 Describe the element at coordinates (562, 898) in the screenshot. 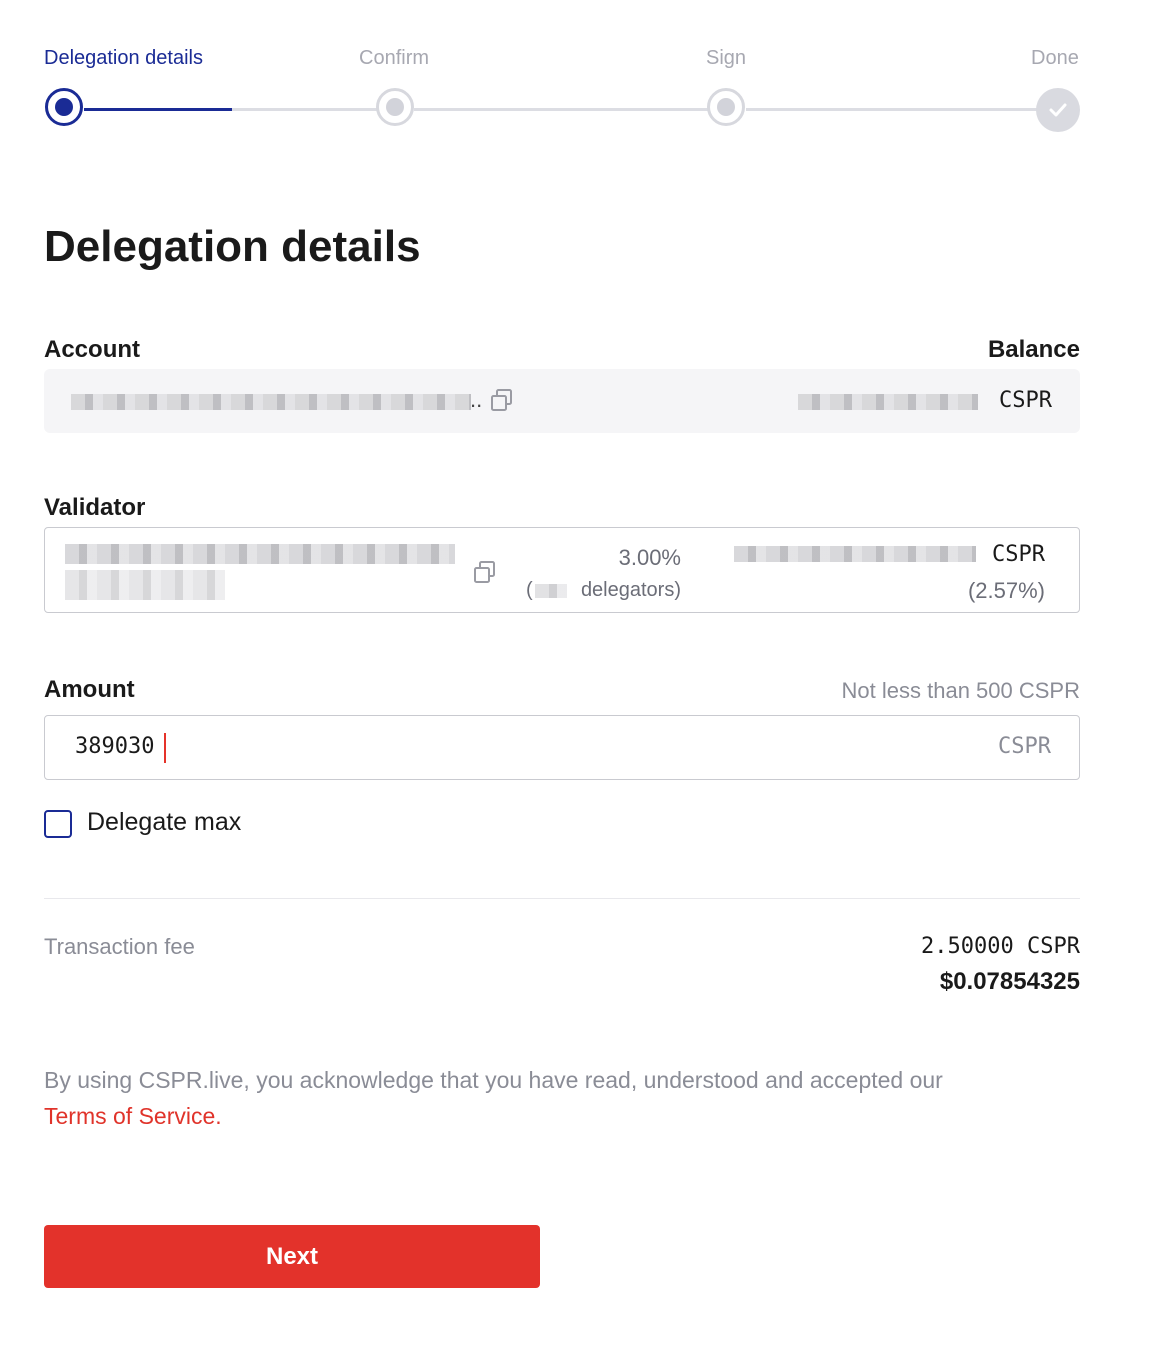

I see `divider` at that location.